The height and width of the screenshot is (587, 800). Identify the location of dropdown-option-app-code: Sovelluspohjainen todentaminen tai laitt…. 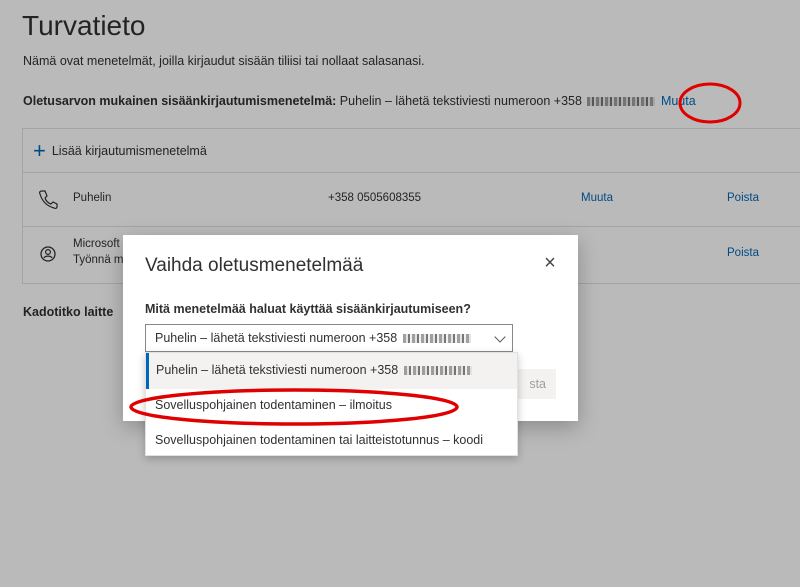
(331, 440).